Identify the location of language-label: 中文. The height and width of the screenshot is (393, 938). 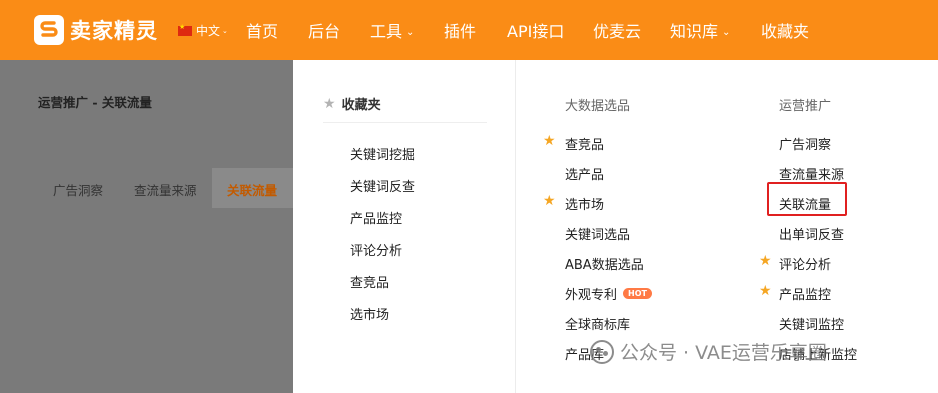
(208, 31).